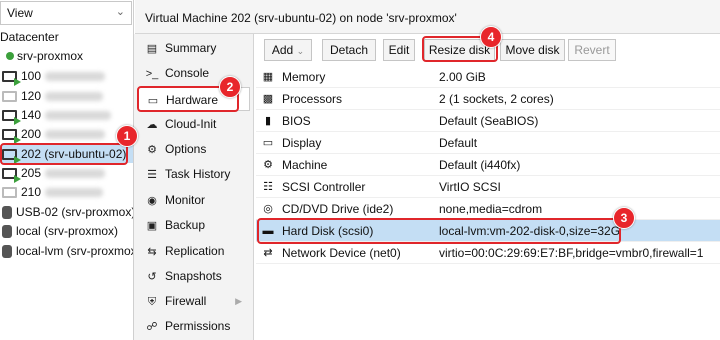 The height and width of the screenshot is (340, 720). What do you see at coordinates (194, 174) in the screenshot?
I see `nav-item-task-history: ☰ Task History` at bounding box center [194, 174].